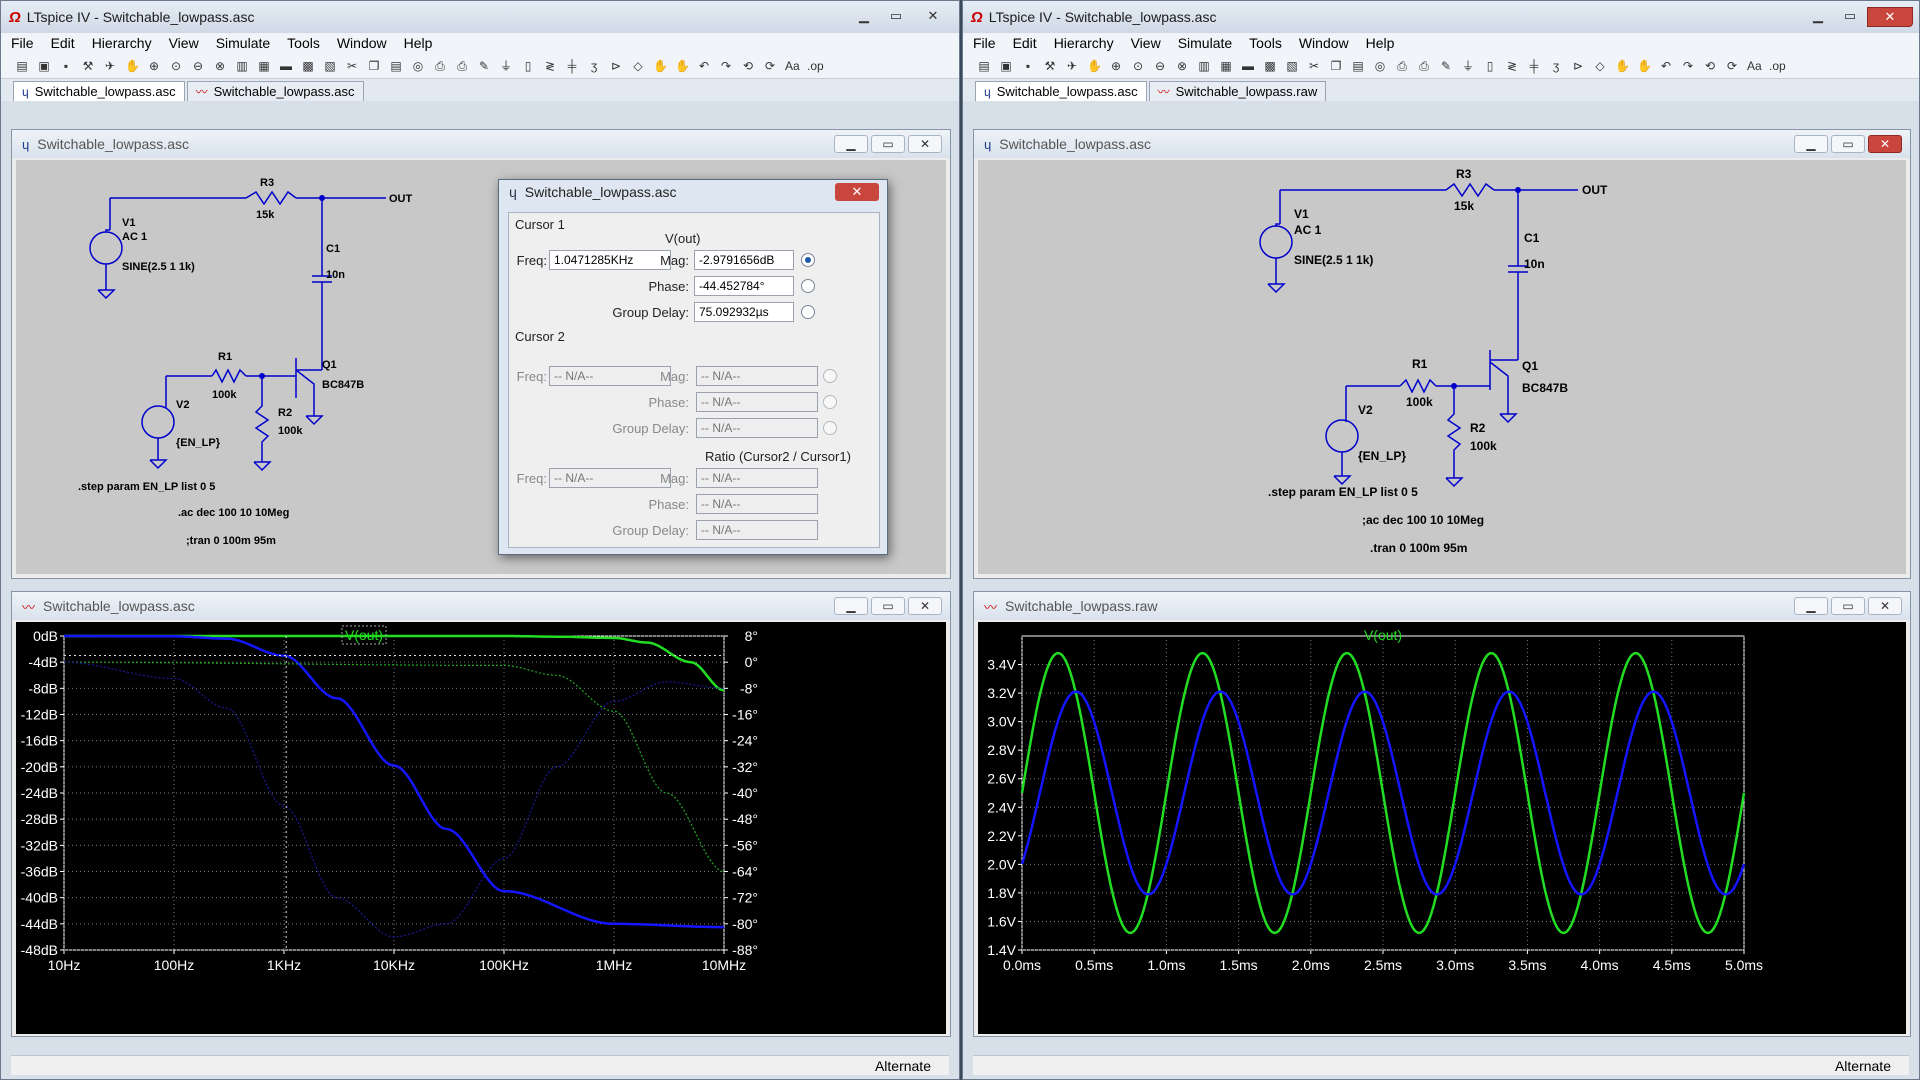 The width and height of the screenshot is (1920, 1080). I want to click on redo-icon: ↷, so click(1688, 66).